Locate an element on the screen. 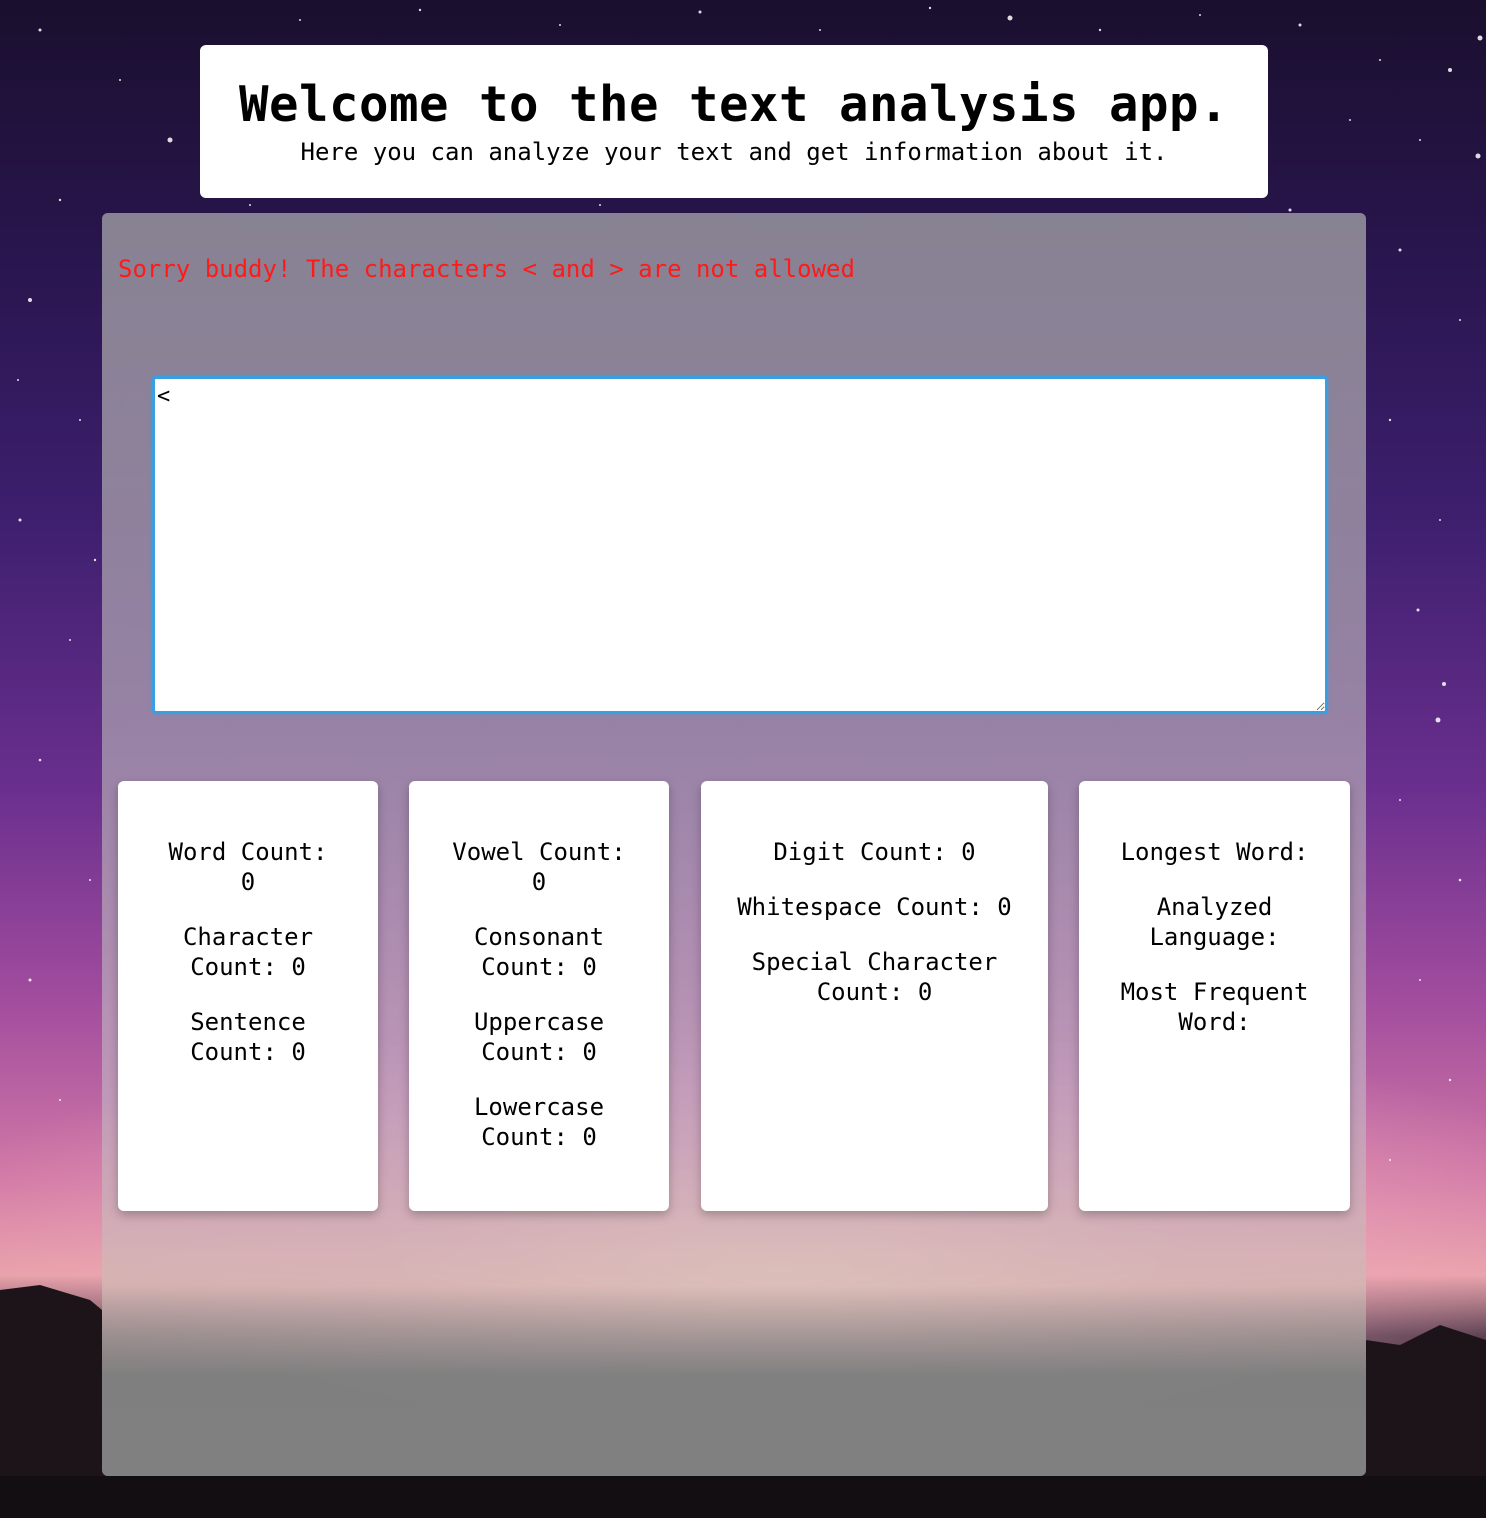  sentence-count-stat: Sentence Count: 0 is located at coordinates (248, 1037).